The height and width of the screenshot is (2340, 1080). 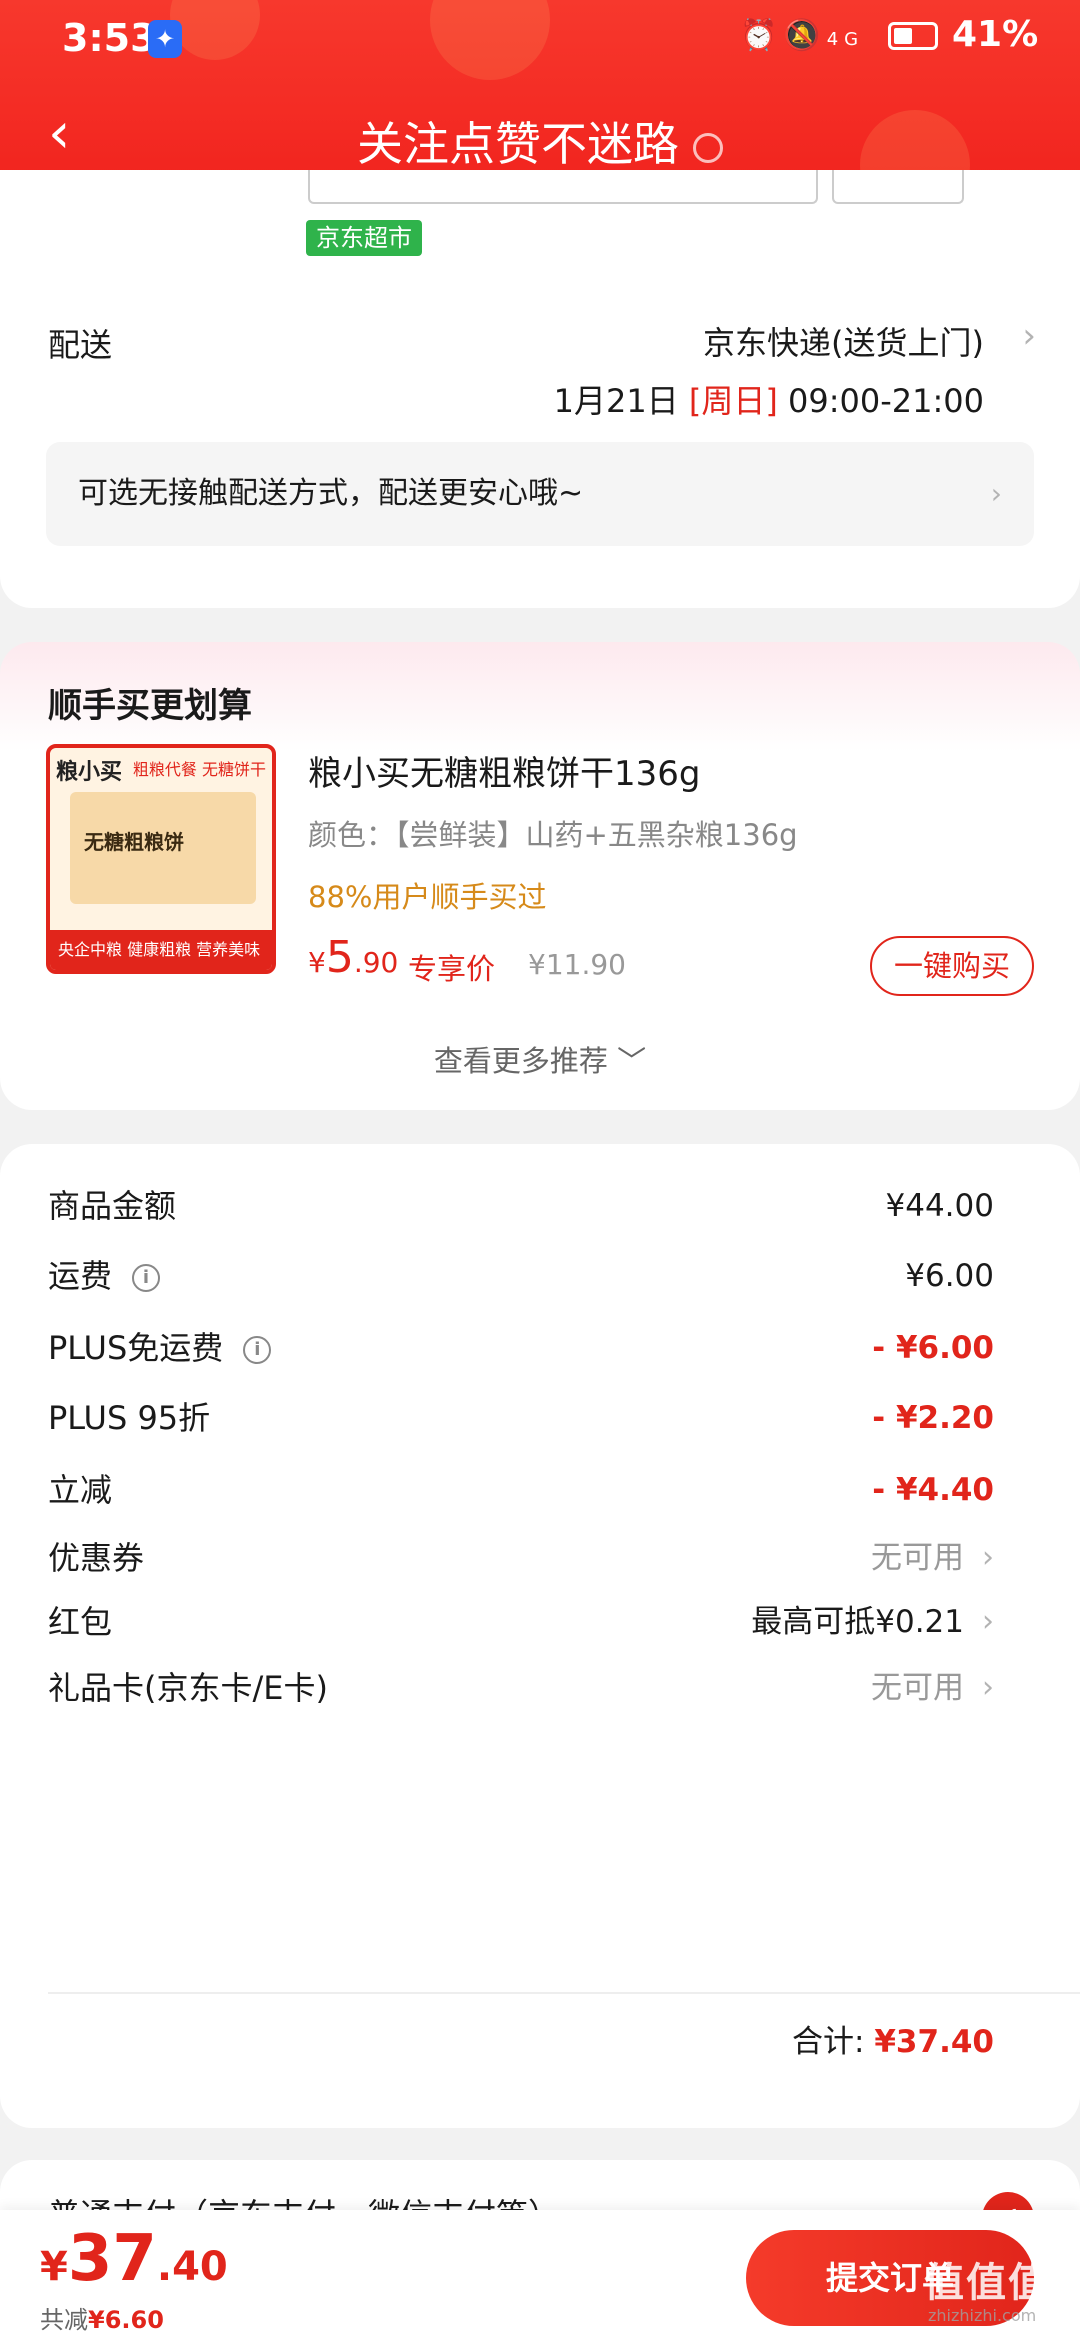 What do you see at coordinates (427, 897) in the screenshot?
I see `product-bought-rate: 88%用户顺手买过` at bounding box center [427, 897].